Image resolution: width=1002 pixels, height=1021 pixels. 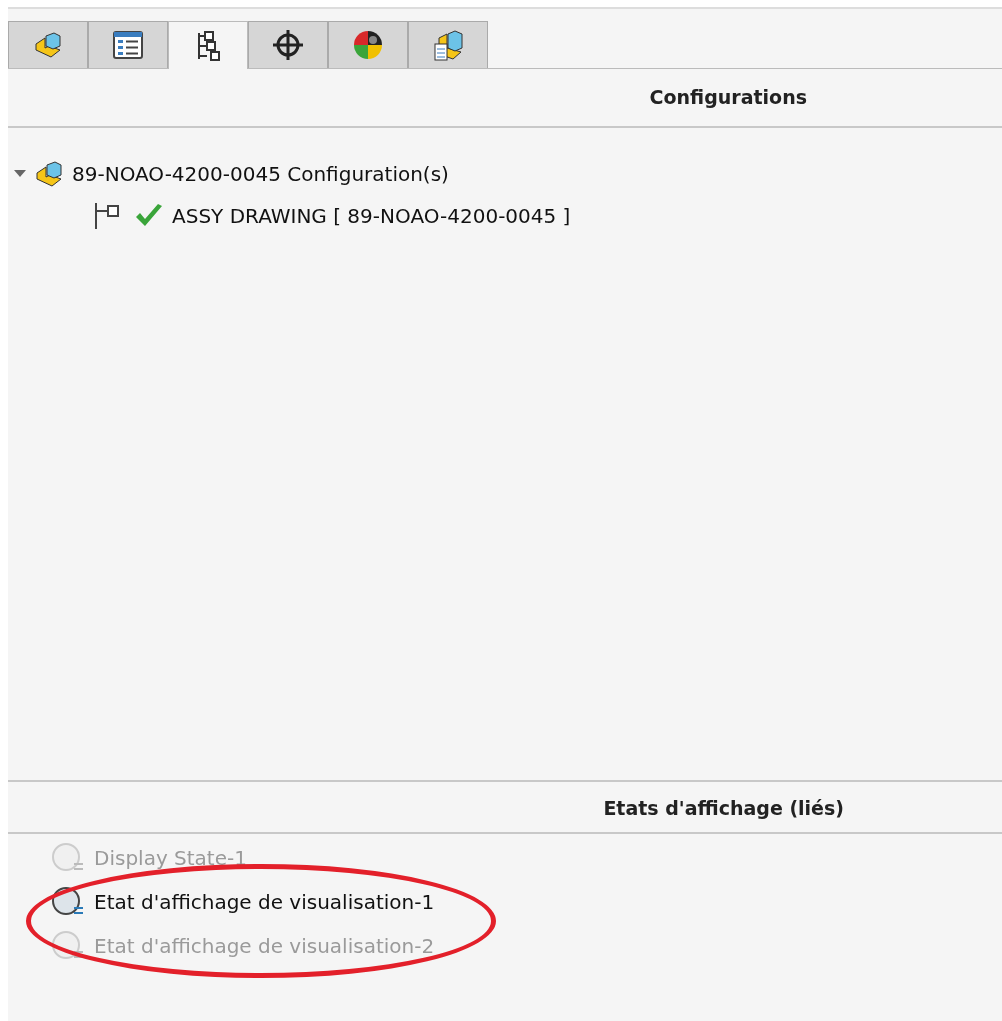 What do you see at coordinates (505, 807) in the screenshot?
I see `panel-heading: Etats d'affichage (liés)` at bounding box center [505, 807].